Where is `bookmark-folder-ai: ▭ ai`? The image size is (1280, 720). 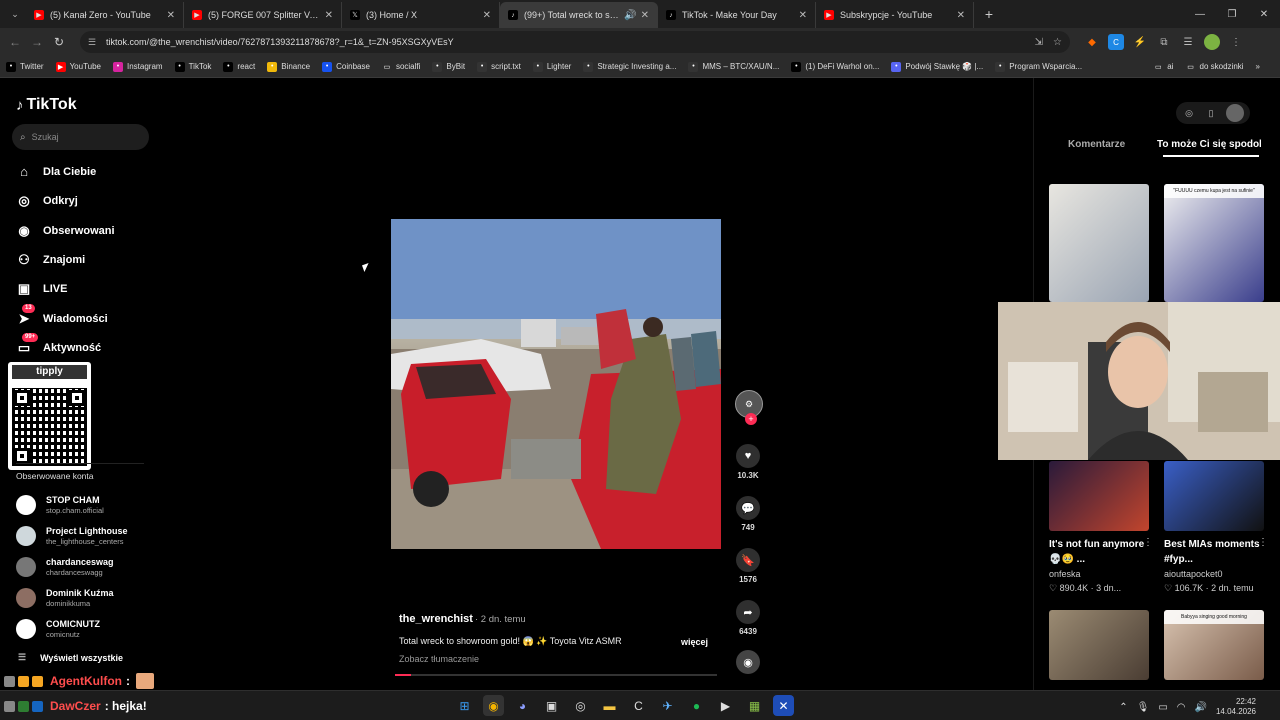 bookmark-folder-ai: ▭ ai is located at coordinates (1163, 67).